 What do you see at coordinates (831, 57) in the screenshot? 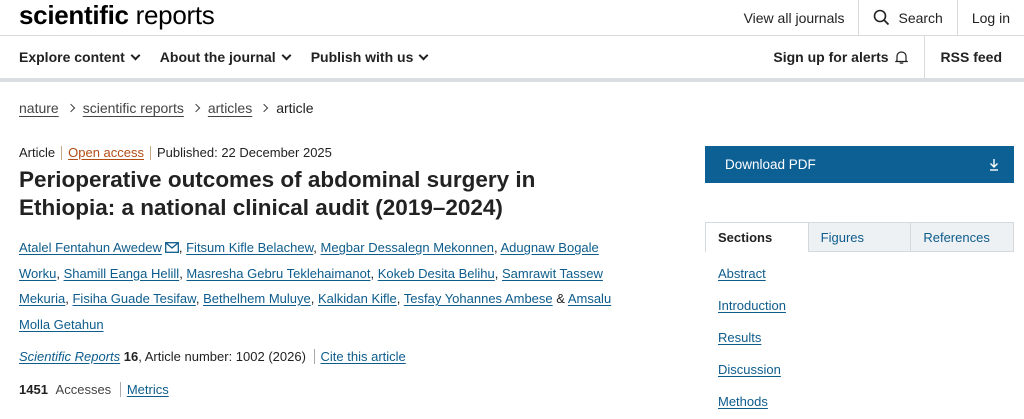
I see `alerts-label: Sign up for alerts` at bounding box center [831, 57].